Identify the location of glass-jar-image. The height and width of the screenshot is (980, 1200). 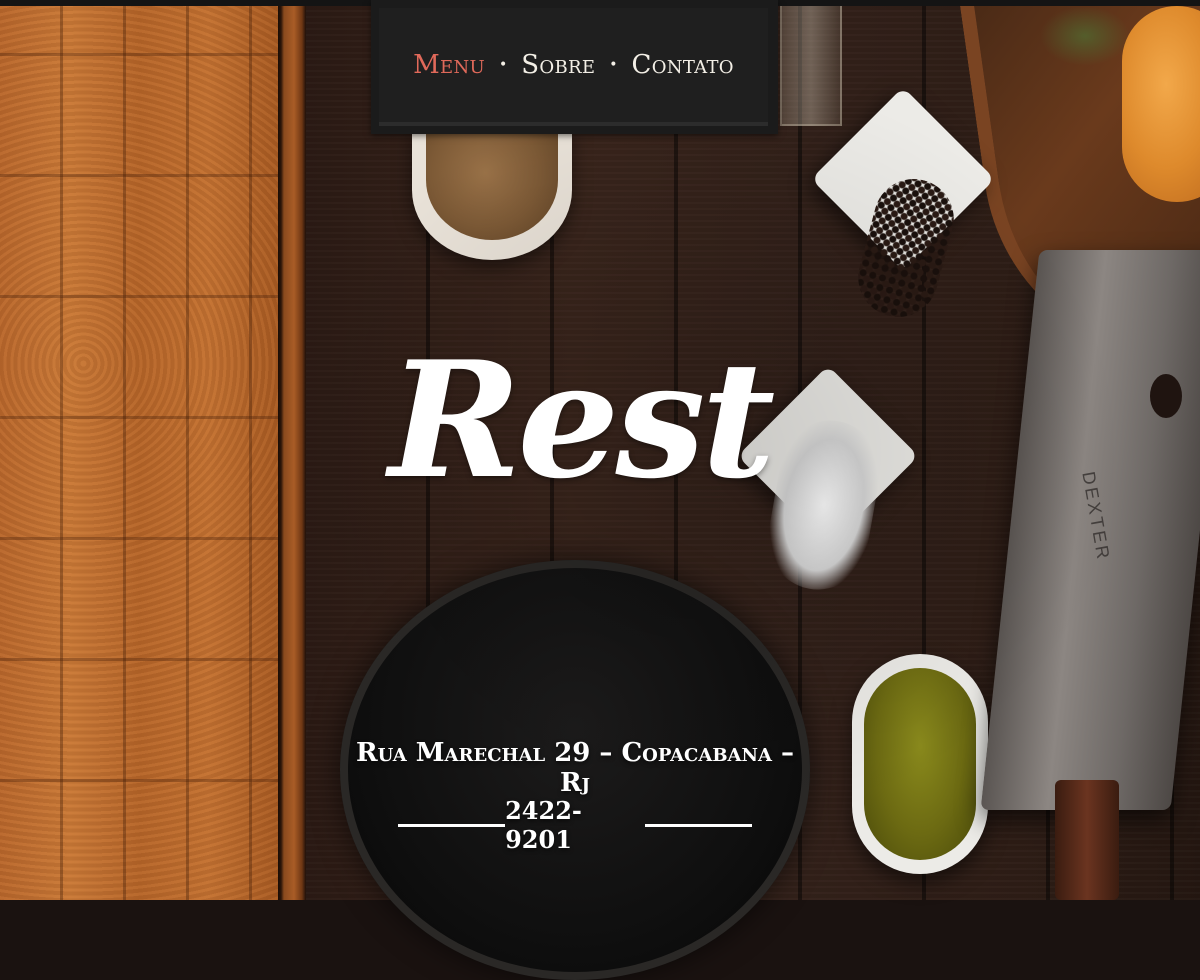
(811, 66).